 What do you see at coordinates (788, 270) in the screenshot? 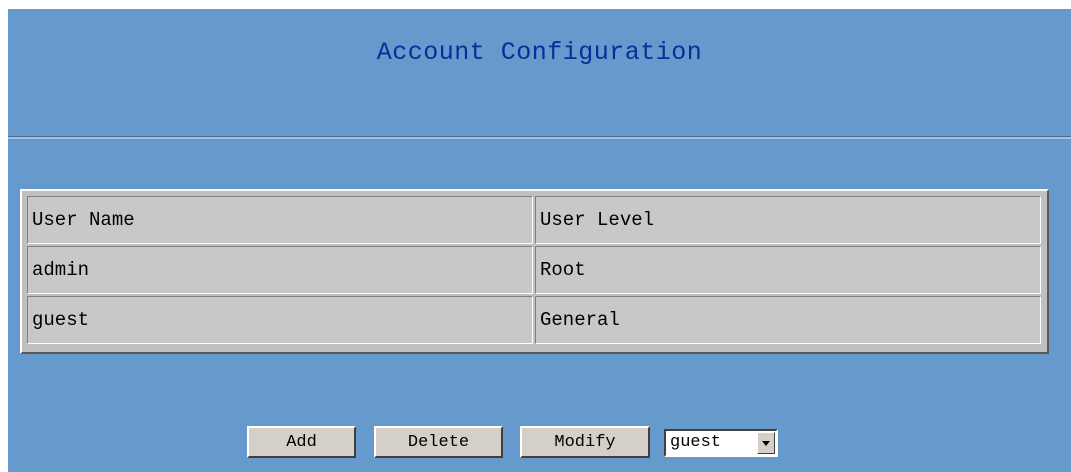
I see `cell-user-level: Root` at bounding box center [788, 270].